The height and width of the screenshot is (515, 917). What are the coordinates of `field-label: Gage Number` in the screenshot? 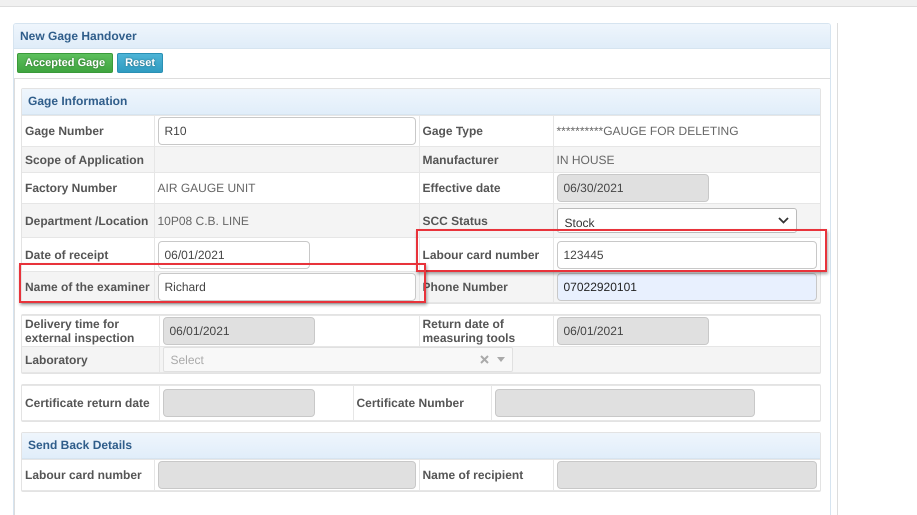 It's located at (88, 131).